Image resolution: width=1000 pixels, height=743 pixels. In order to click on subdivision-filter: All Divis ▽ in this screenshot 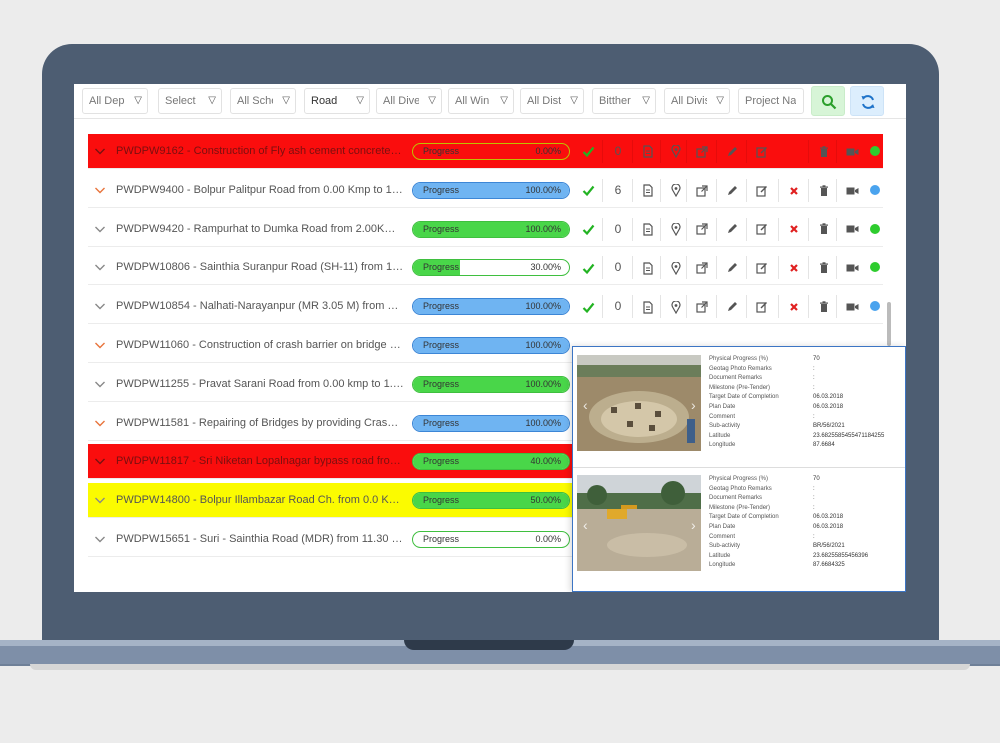, I will do `click(697, 101)`.